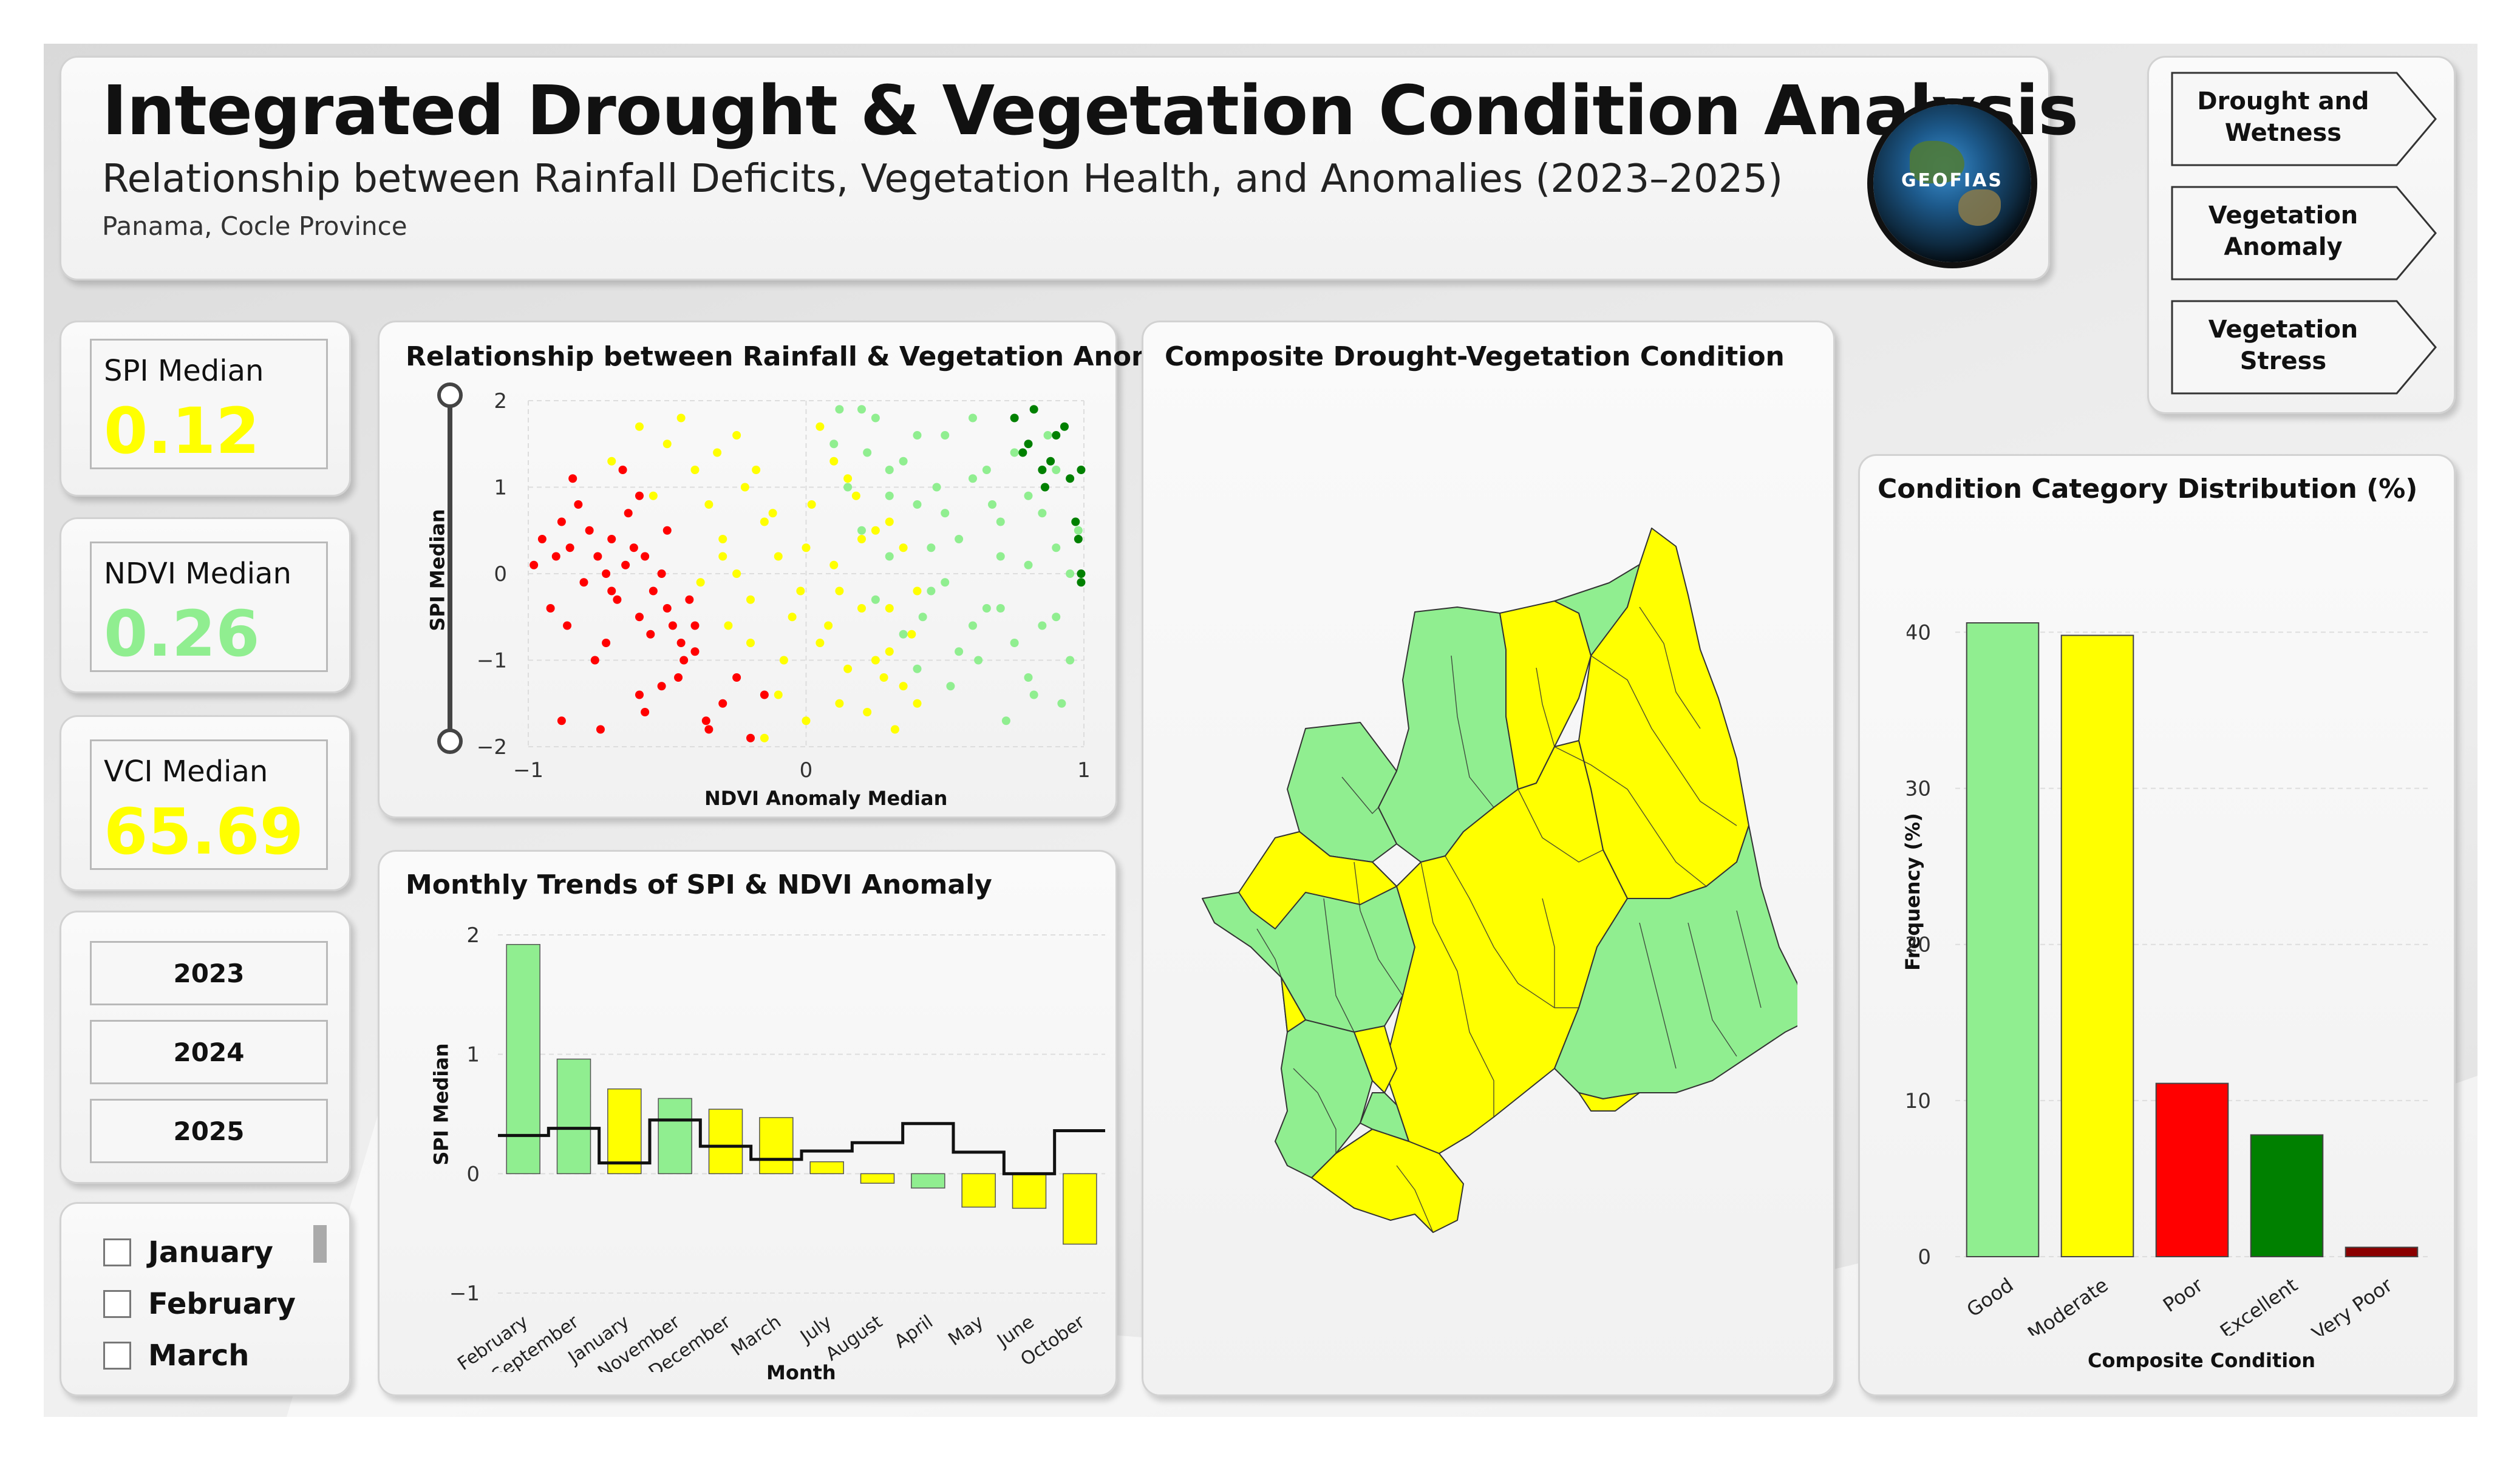  Describe the element at coordinates (1952, 180) in the screenshot. I see `logo-text: GEOFIAS` at that location.